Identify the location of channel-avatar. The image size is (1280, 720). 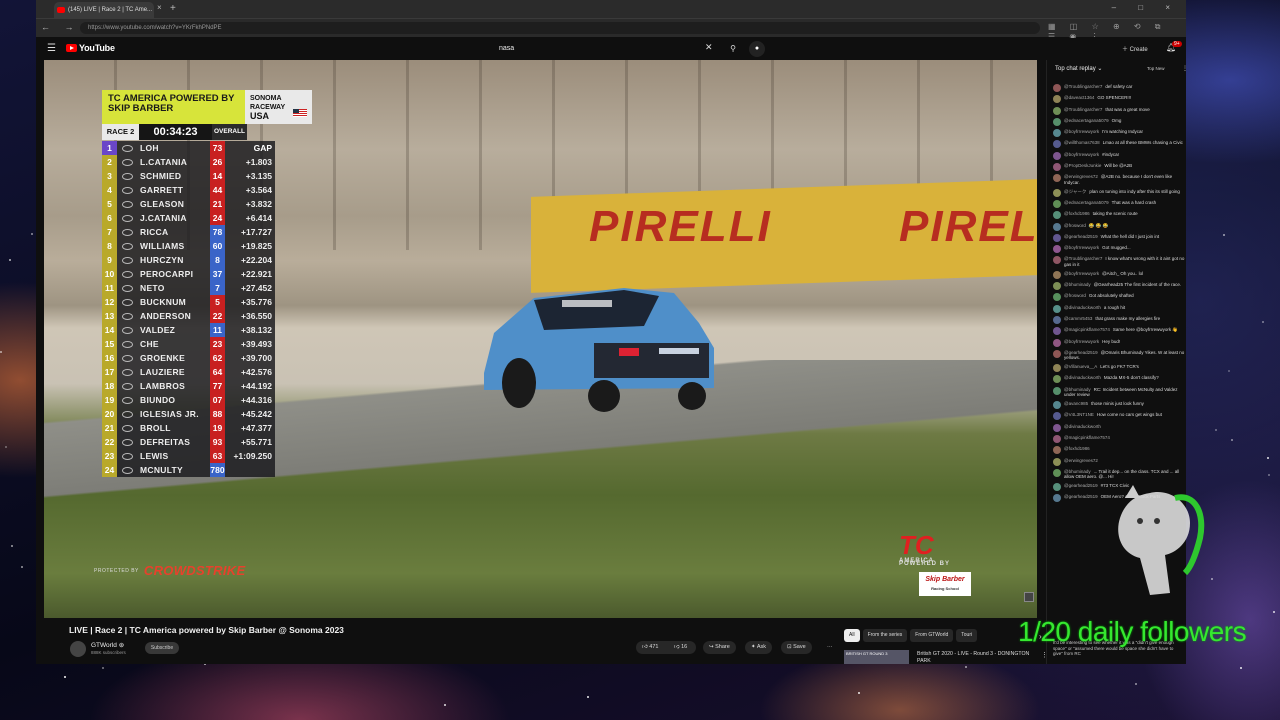
(78, 649).